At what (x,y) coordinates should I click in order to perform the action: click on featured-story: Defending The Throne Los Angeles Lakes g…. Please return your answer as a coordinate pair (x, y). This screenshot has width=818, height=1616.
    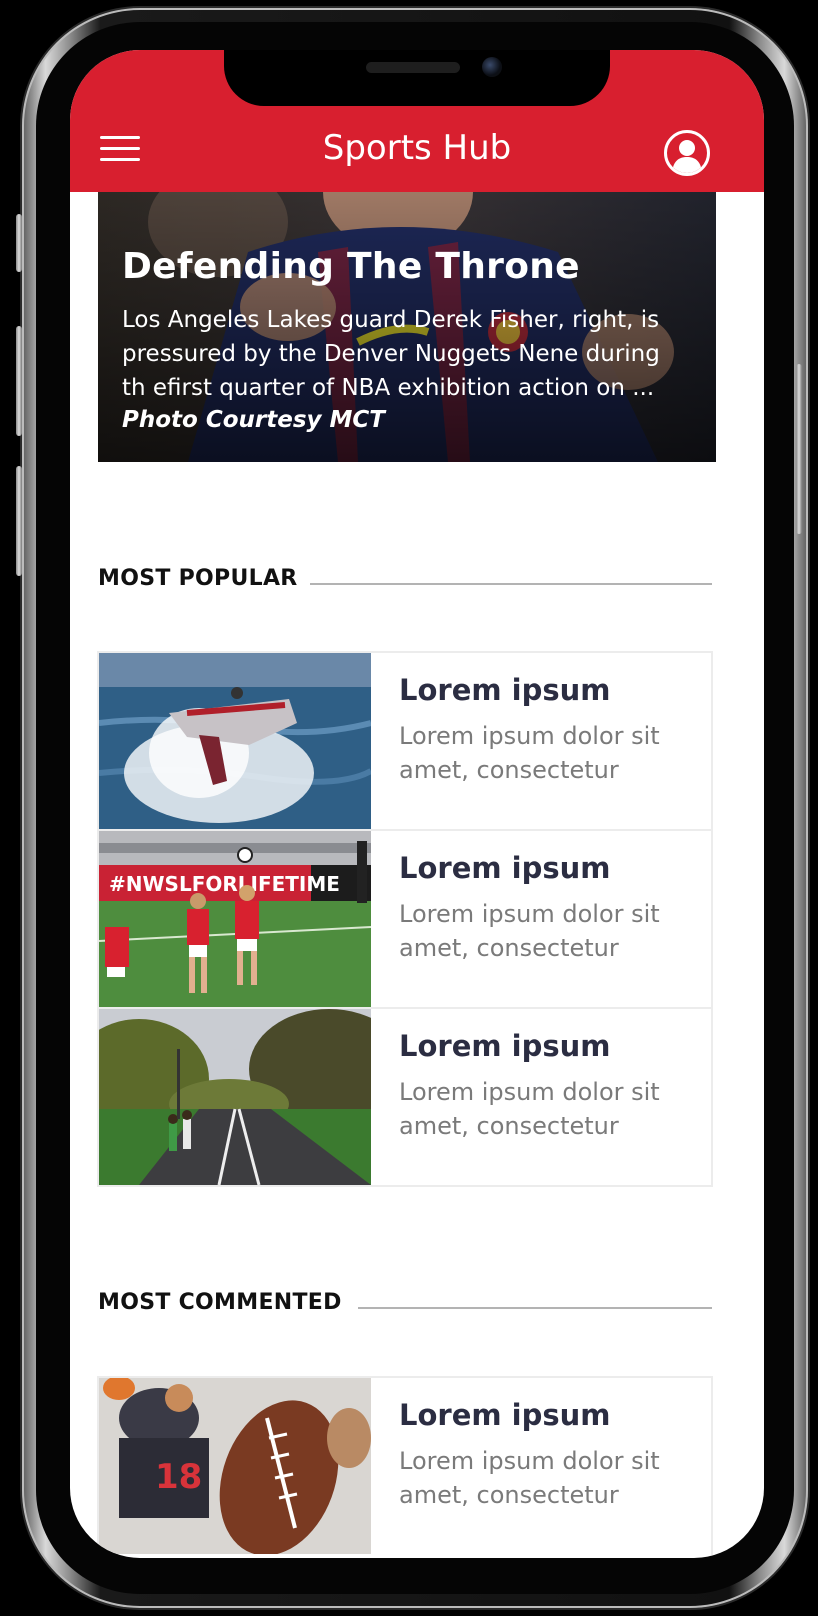
    Looking at the image, I should click on (407, 327).